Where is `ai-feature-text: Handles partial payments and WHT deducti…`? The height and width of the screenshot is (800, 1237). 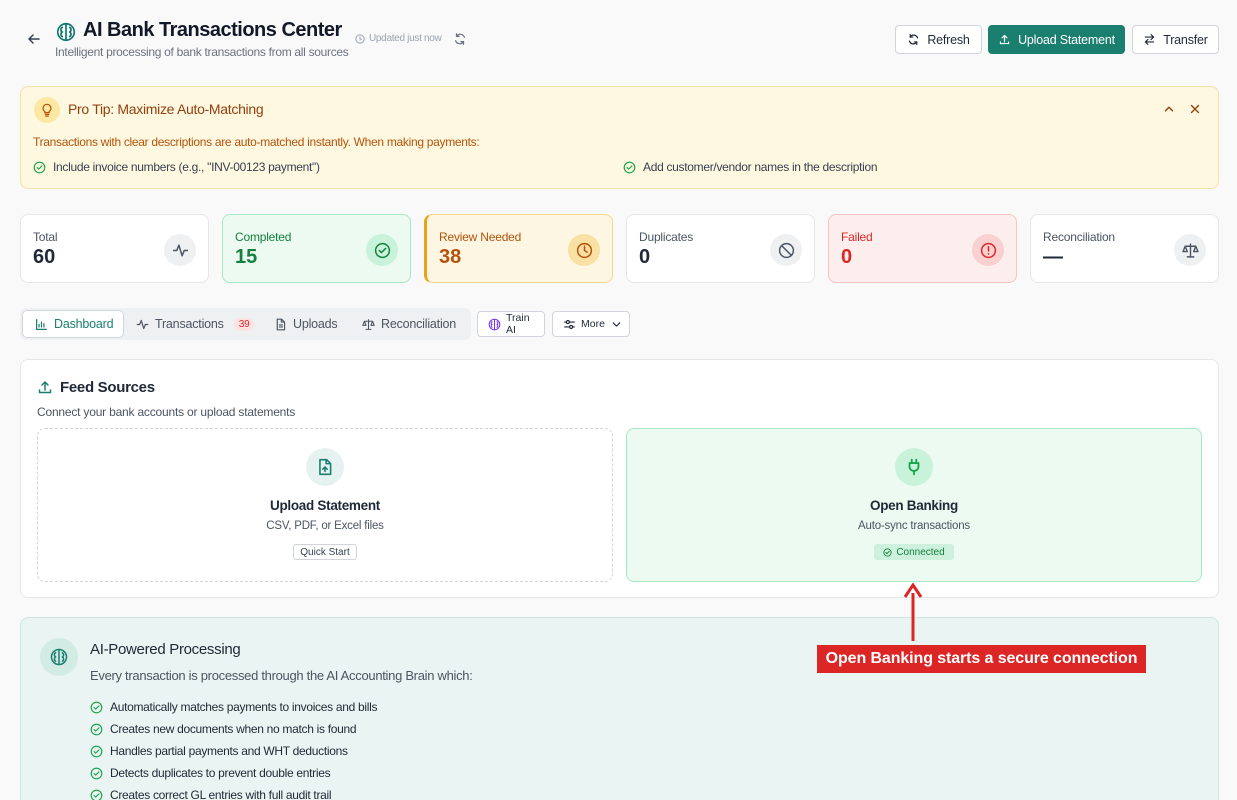
ai-feature-text: Handles partial payments and WHT deducti… is located at coordinates (229, 751).